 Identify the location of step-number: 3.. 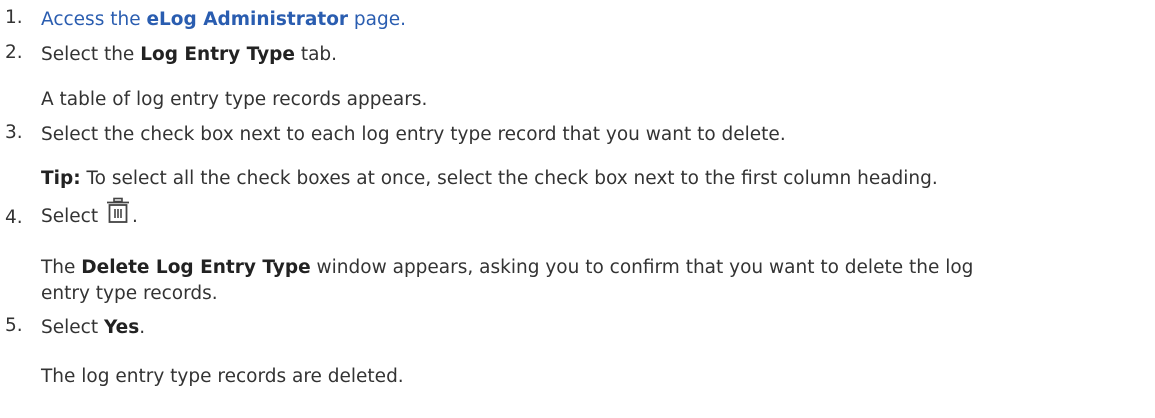
(14, 132).